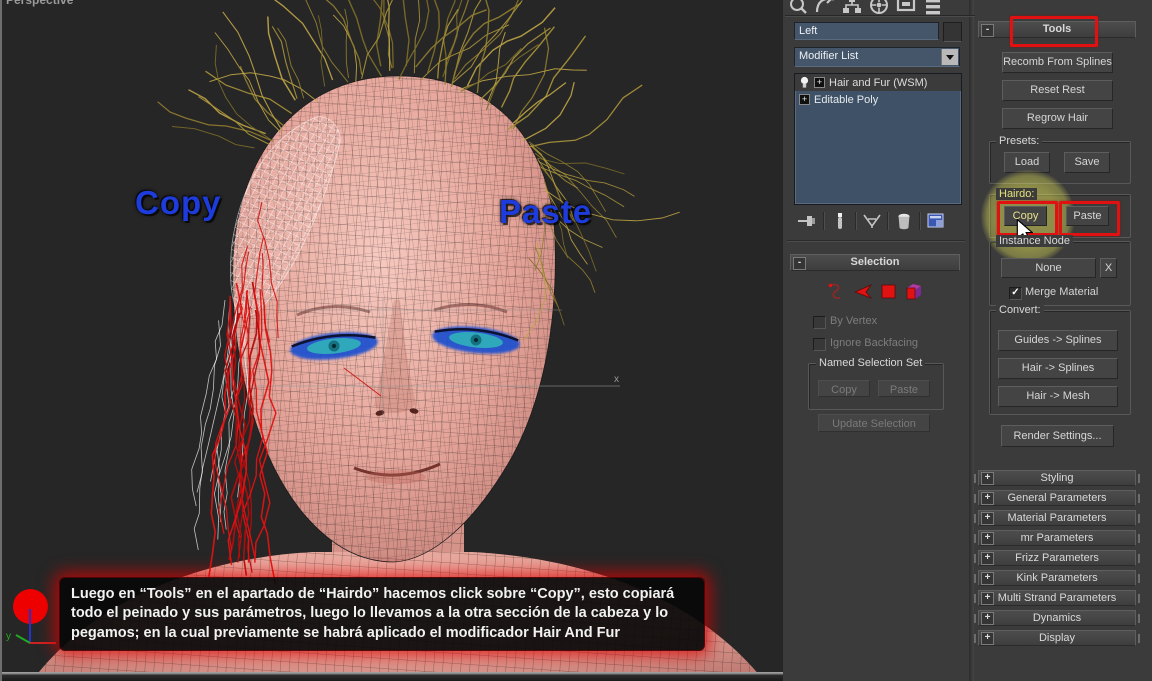 The width and height of the screenshot is (1152, 681). I want to click on by-vertex-checkbox, so click(819, 322).